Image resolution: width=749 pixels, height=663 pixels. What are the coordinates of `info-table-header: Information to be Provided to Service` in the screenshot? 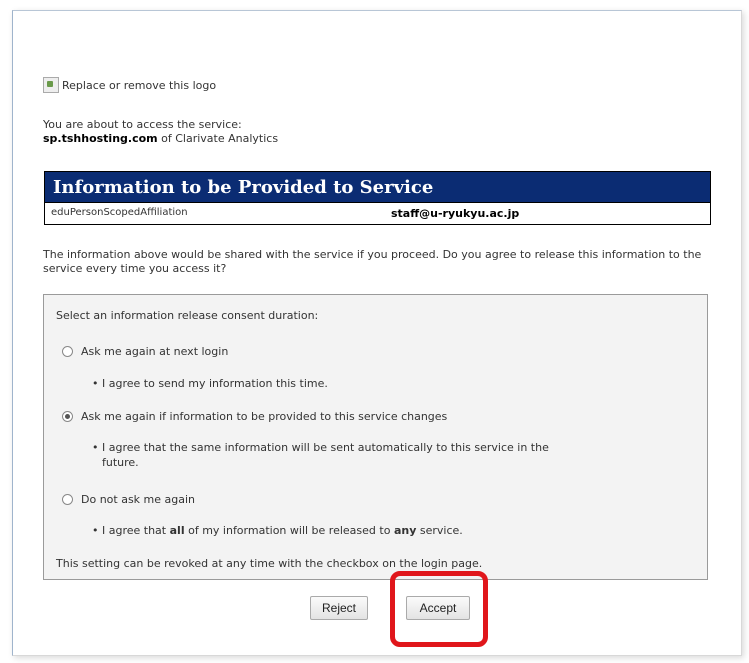 It's located at (377, 187).